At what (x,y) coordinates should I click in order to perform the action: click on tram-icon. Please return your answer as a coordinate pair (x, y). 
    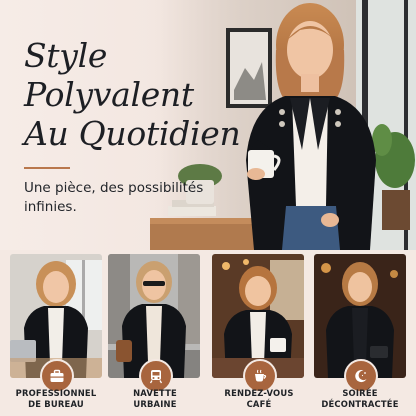
    Looking at the image, I should click on (156, 377).